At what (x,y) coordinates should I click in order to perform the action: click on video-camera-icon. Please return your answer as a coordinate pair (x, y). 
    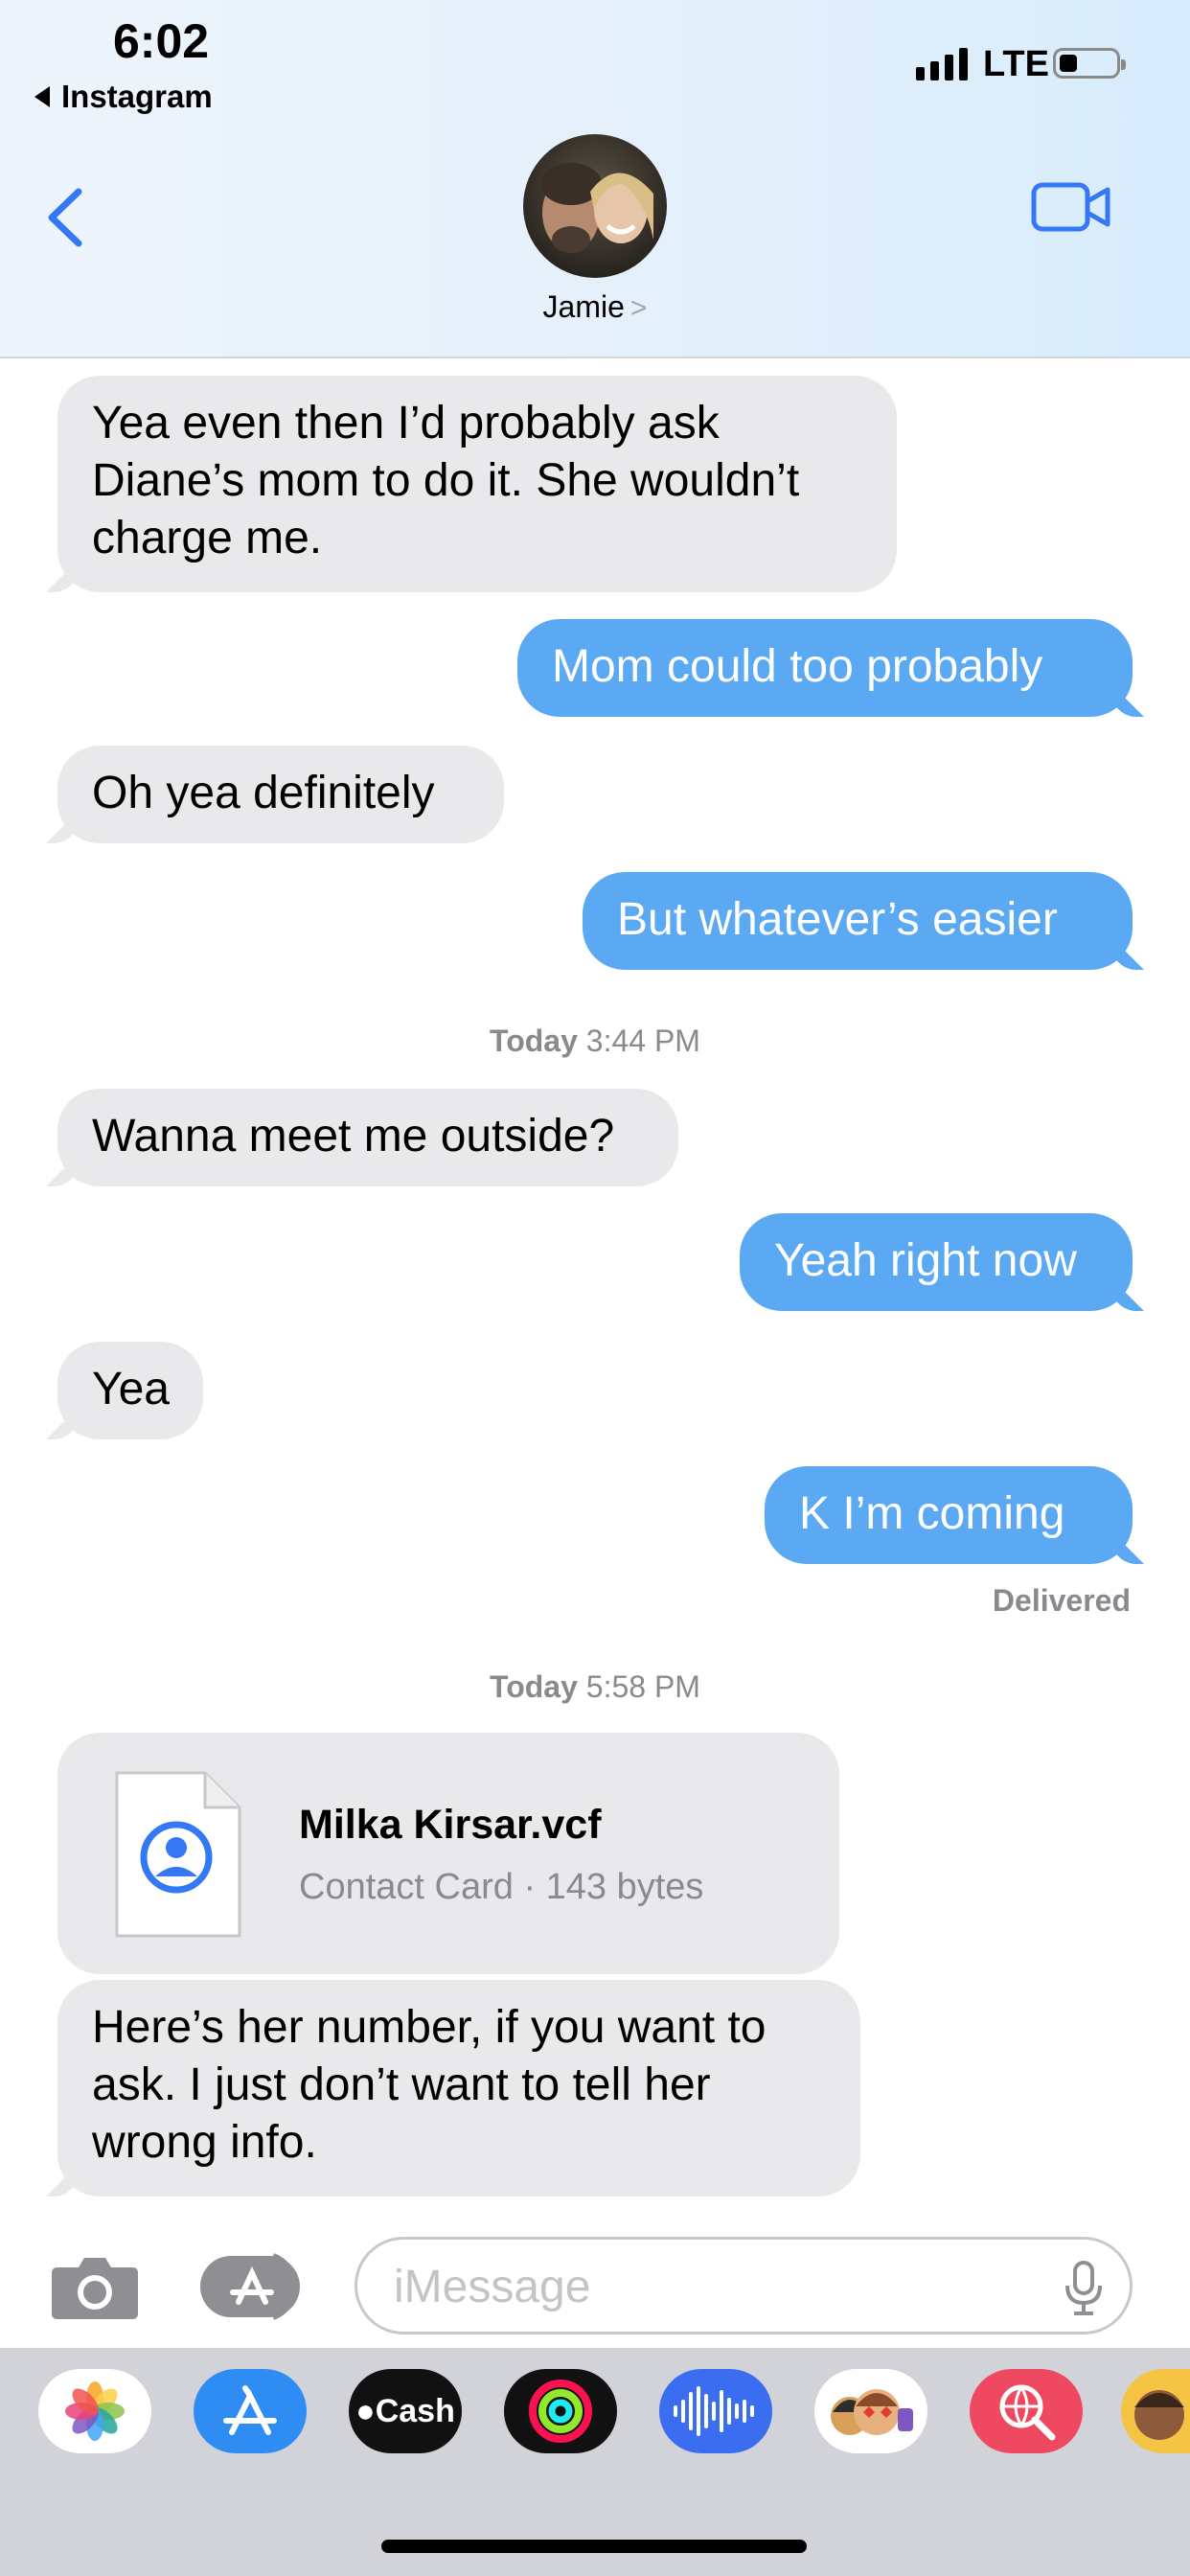
    Looking at the image, I should click on (1070, 207).